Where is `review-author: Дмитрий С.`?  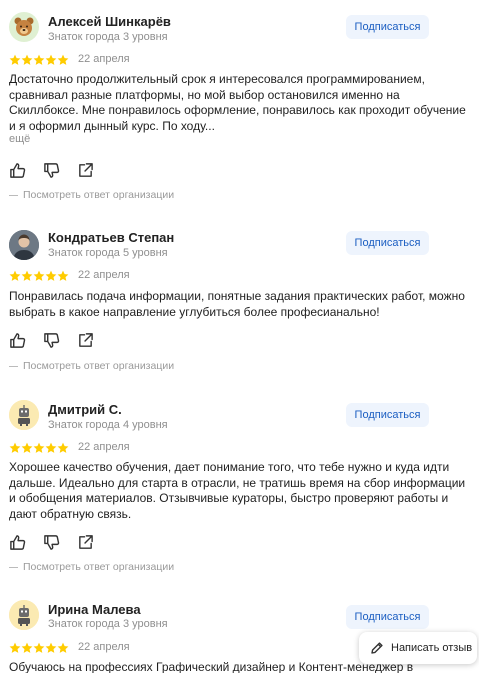
review-author: Дмитрий С. is located at coordinates (85, 409).